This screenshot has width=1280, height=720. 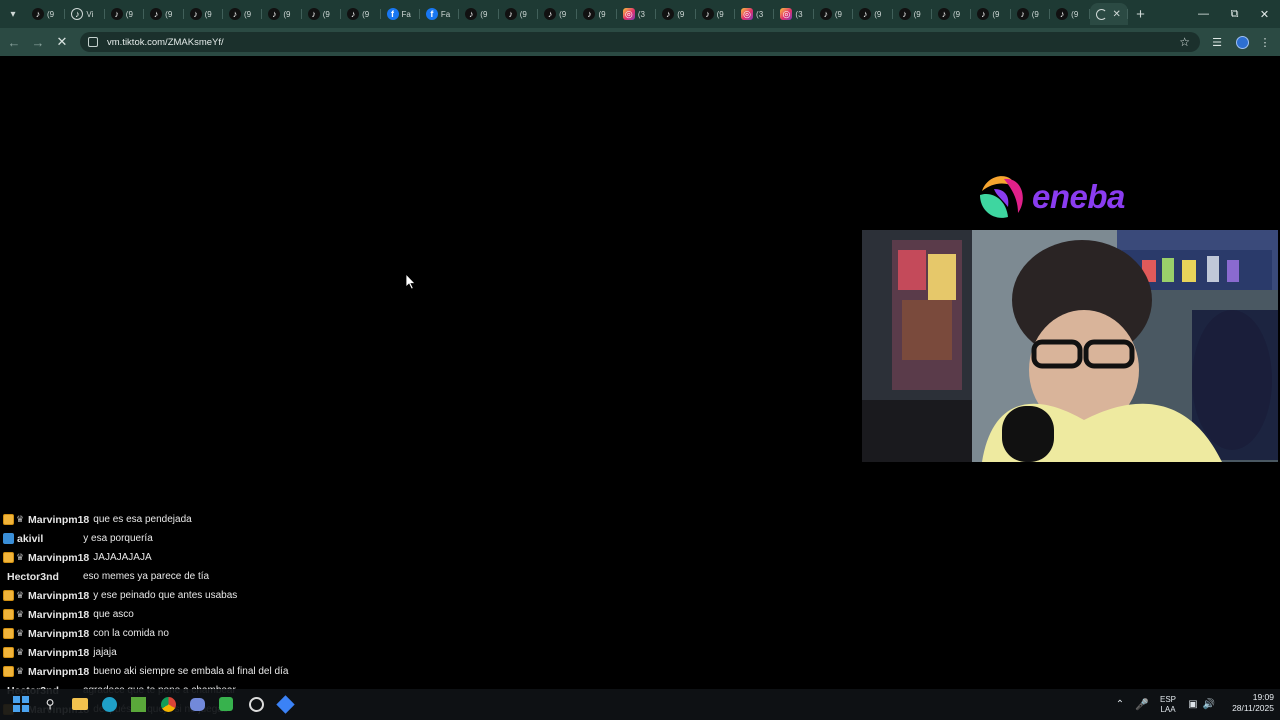 What do you see at coordinates (1253, 708) in the screenshot?
I see `clock-date: 28/11/2025` at bounding box center [1253, 708].